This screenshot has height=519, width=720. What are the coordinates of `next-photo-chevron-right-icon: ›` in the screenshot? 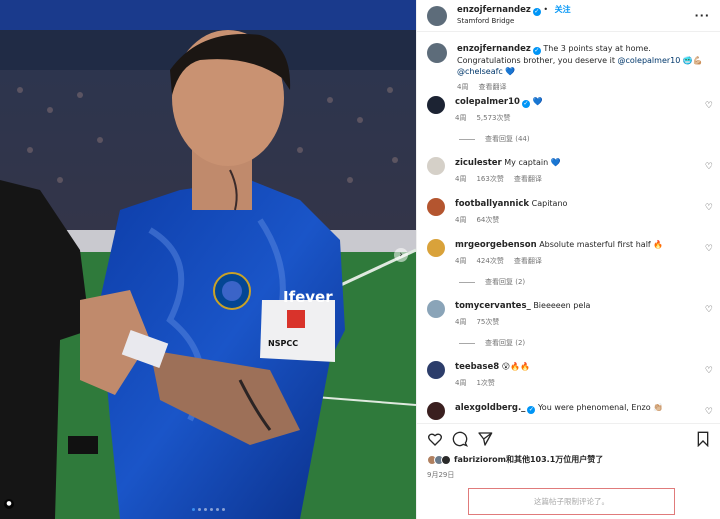 It's located at (401, 255).